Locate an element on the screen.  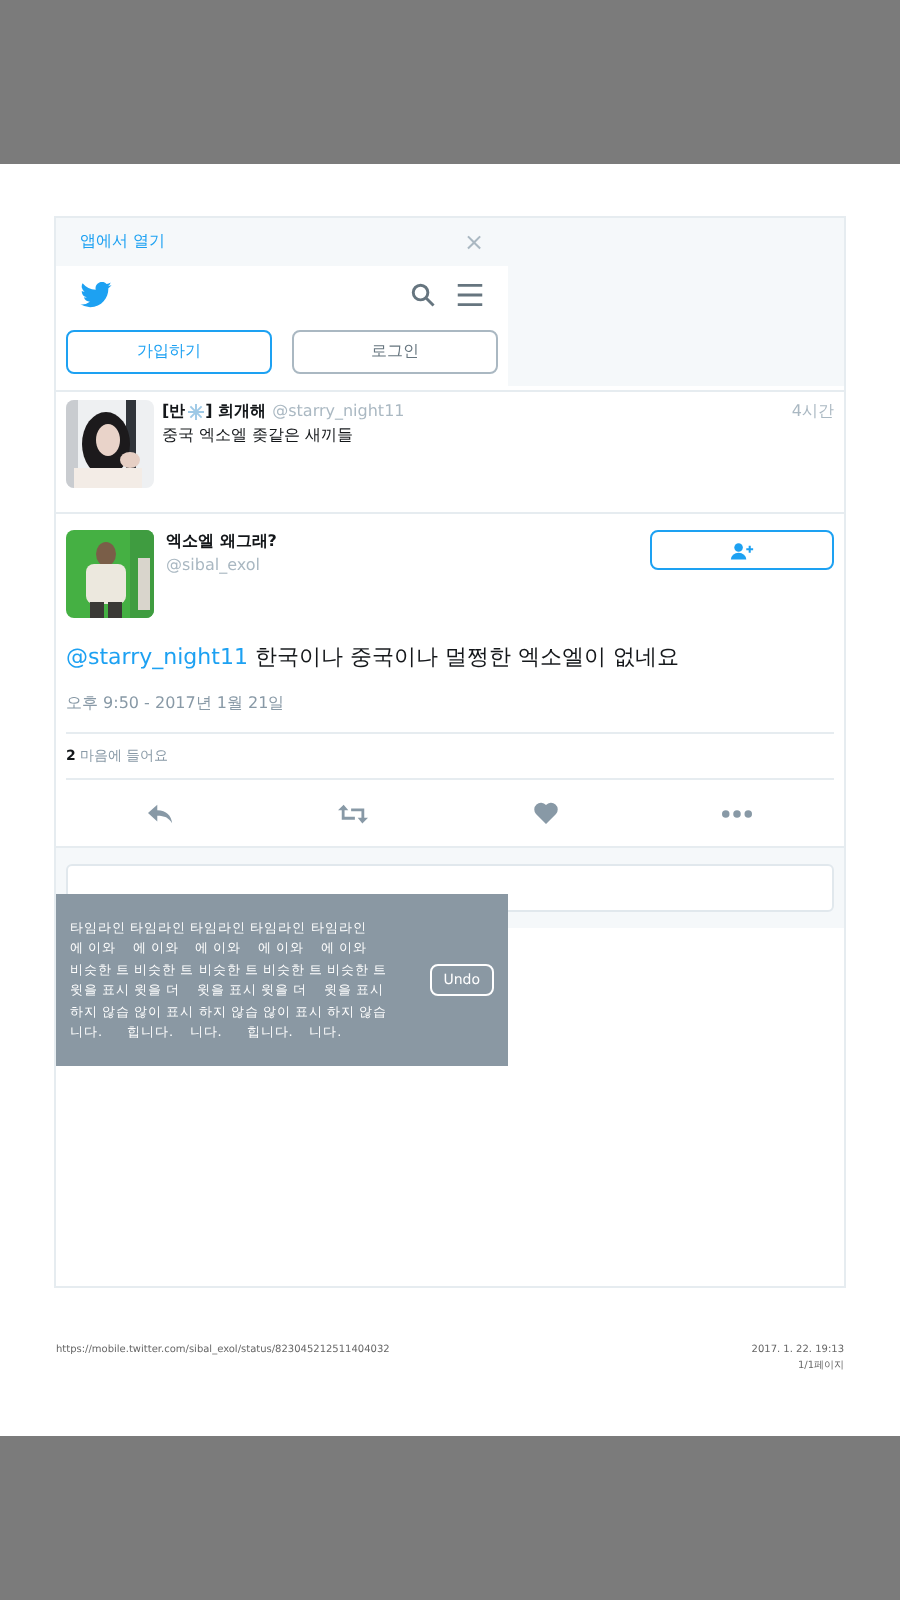
follow-button is located at coordinates (742, 550).